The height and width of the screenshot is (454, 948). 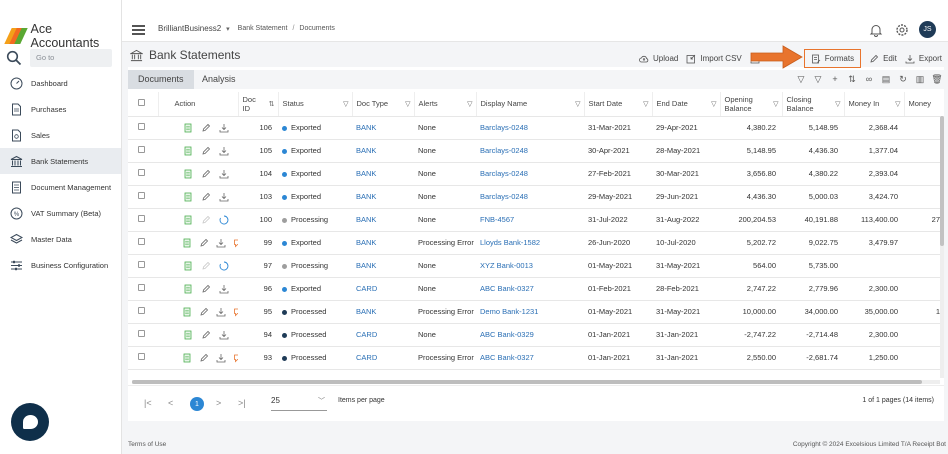 I want to click on col-money-in: Money In ▽, so click(x=874, y=104).